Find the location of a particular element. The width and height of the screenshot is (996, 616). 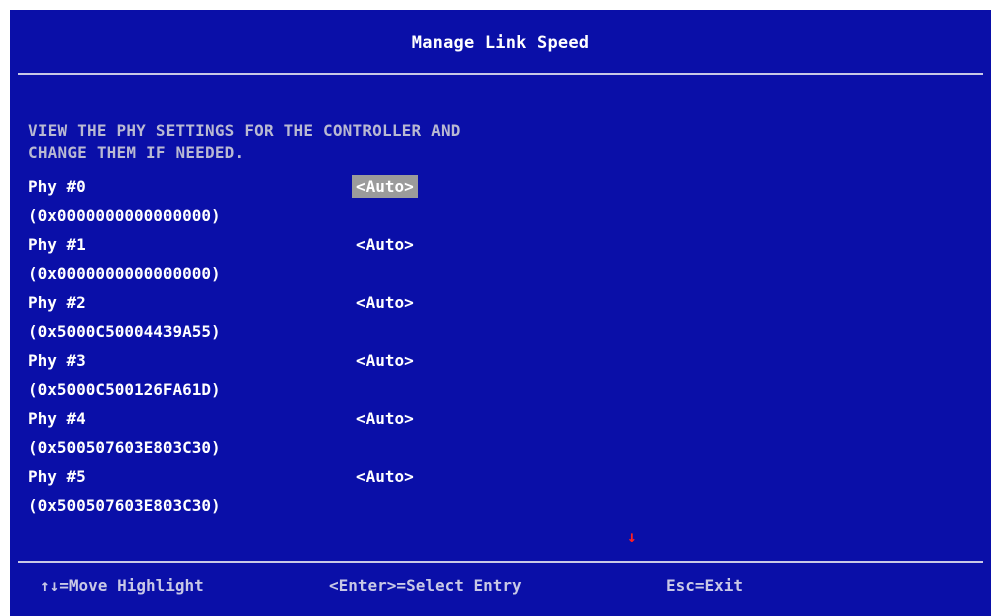

top-divider is located at coordinates (500, 74).